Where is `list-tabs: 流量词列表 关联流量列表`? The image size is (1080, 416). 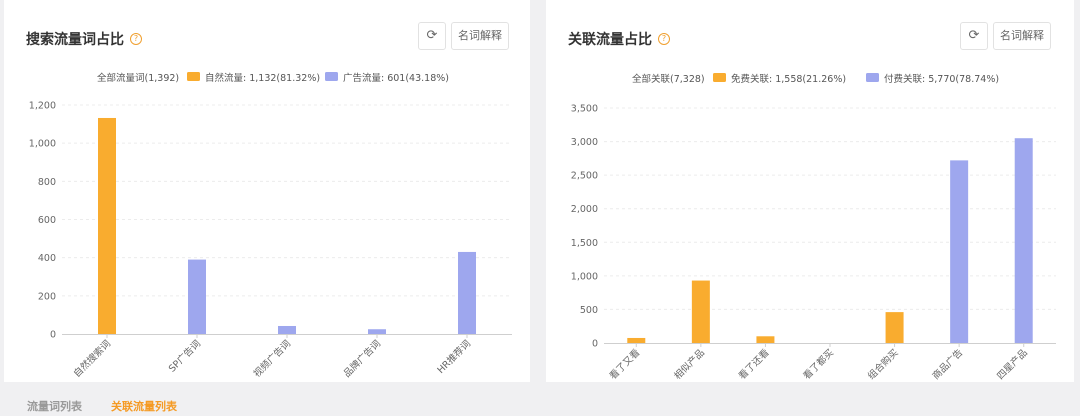 list-tabs: 流量词列表 关联流量列表 is located at coordinates (540, 406).